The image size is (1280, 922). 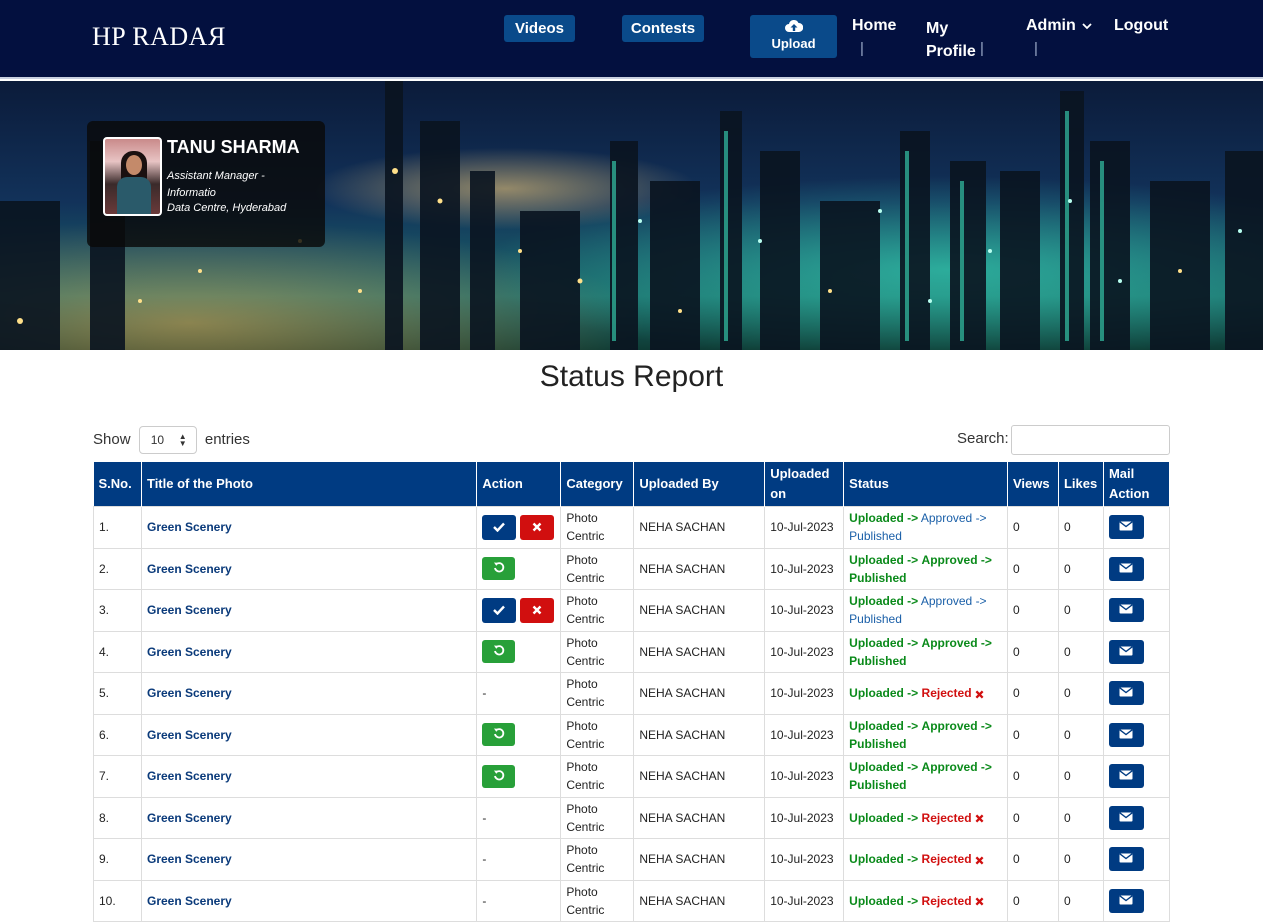 What do you see at coordinates (663, 28) in the screenshot?
I see `contests-button: Contests` at bounding box center [663, 28].